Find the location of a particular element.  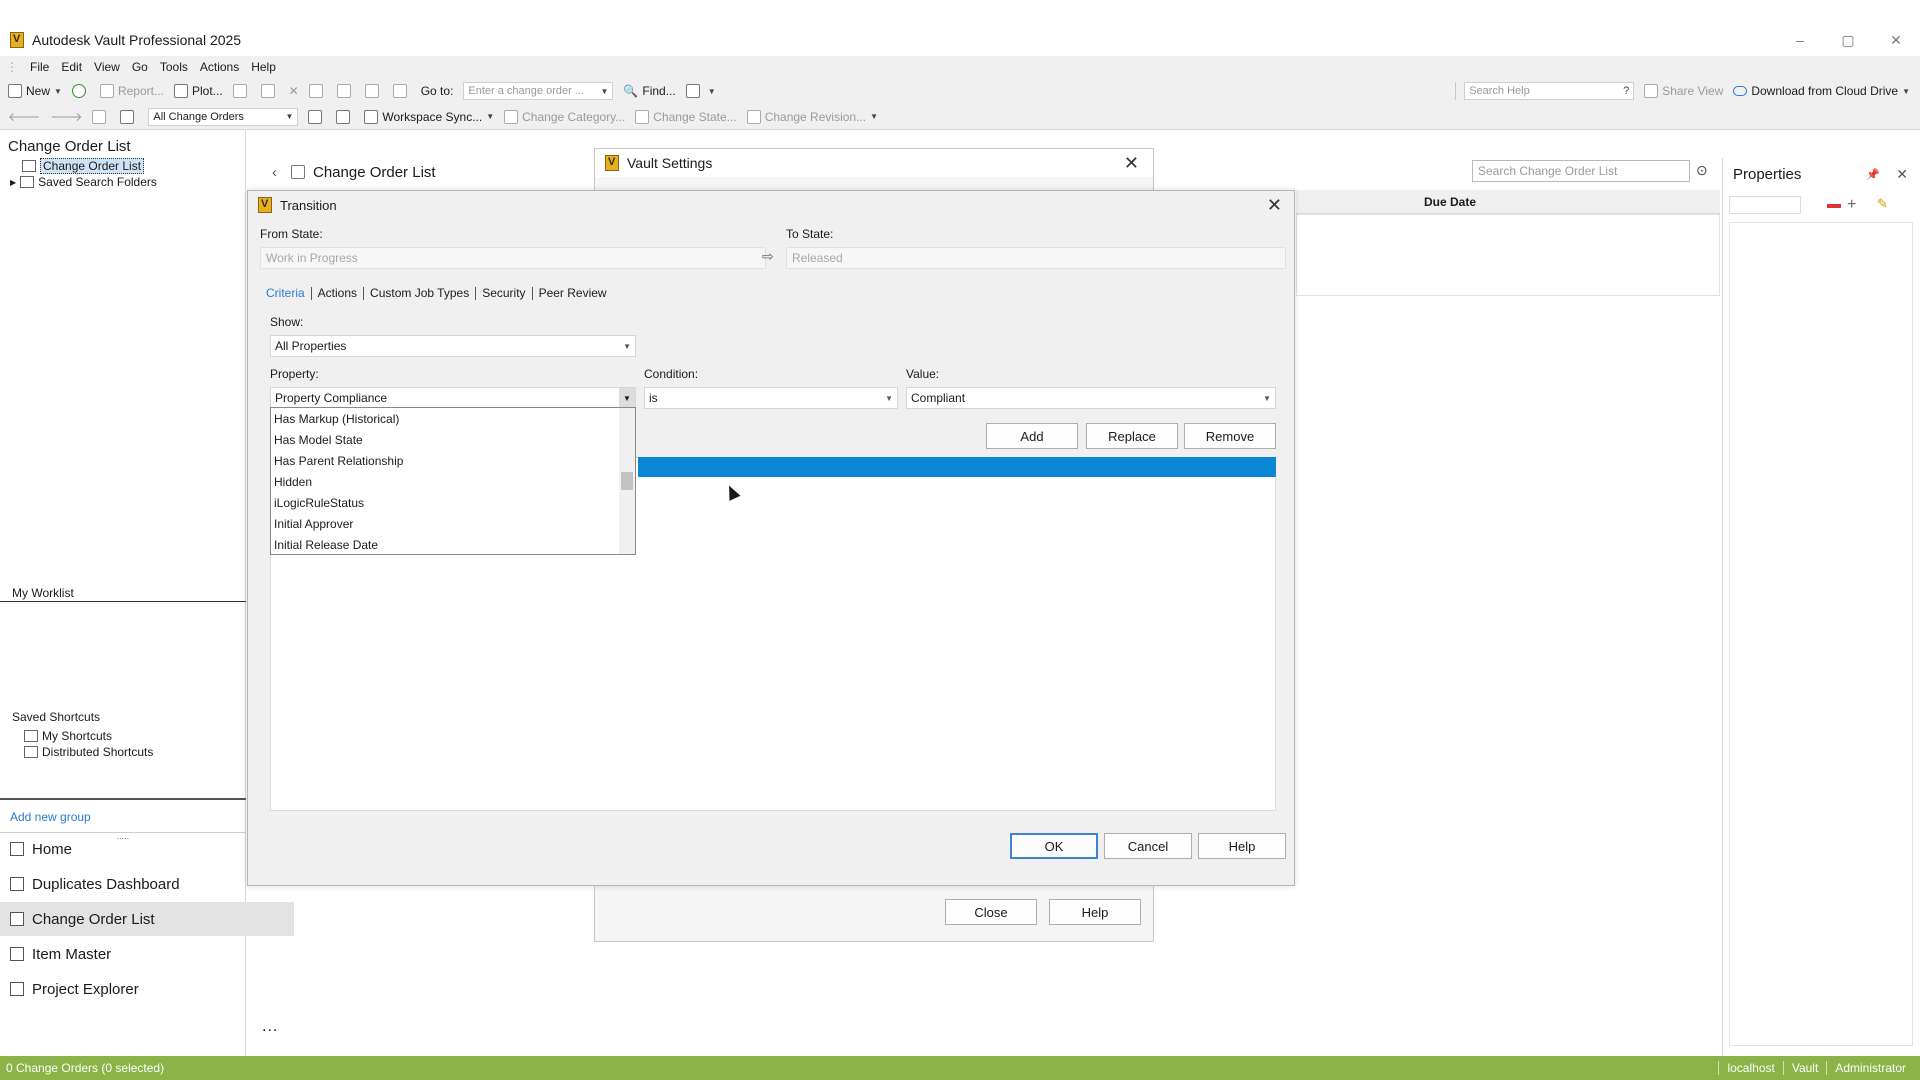

pin-icon: 📌 is located at coordinates (1873, 174).